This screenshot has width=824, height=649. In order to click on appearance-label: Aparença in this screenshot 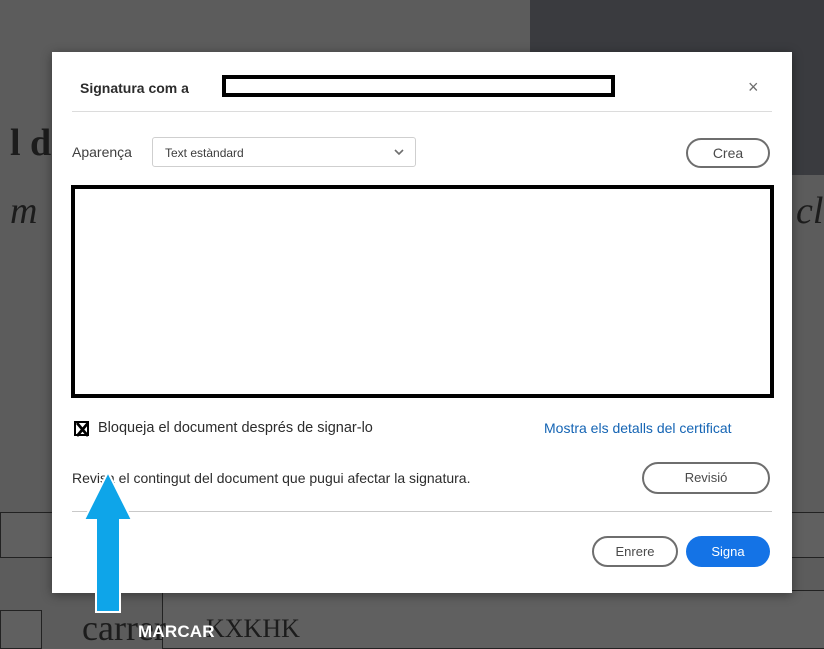, I will do `click(102, 152)`.